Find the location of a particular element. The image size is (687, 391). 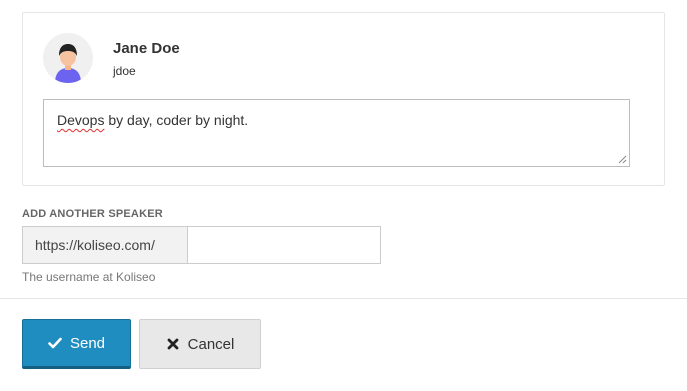

bio-text: by day, coder by night. is located at coordinates (176, 120).